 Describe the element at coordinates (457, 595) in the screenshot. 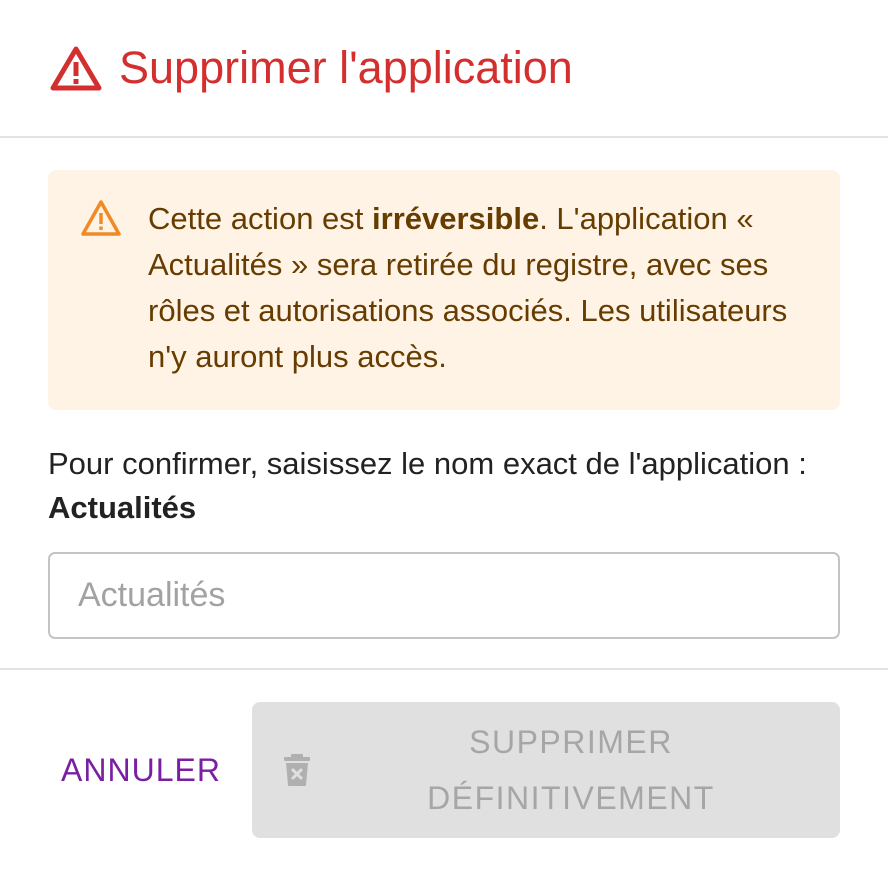

I see `app-name-input` at that location.